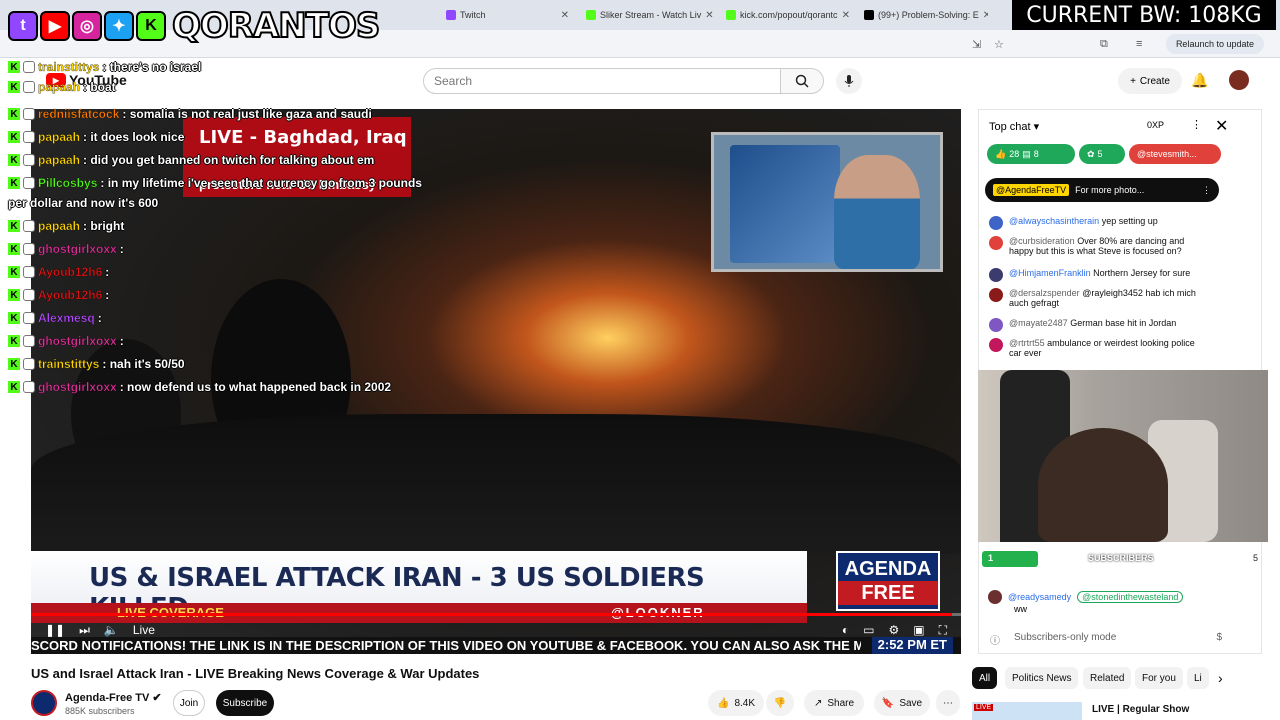 This screenshot has width=1280, height=720. I want to click on dislike-button: 👎, so click(780, 703).